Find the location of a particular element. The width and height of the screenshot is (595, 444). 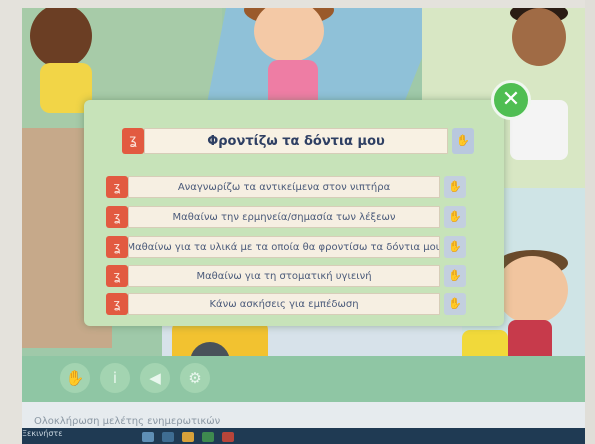

info-nav-button: i is located at coordinates (115, 378).